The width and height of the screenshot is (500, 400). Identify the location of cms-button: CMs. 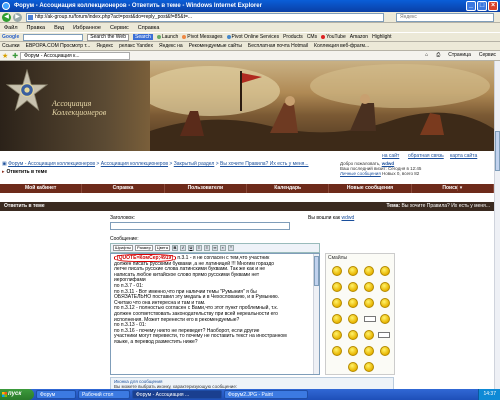
(312, 37).